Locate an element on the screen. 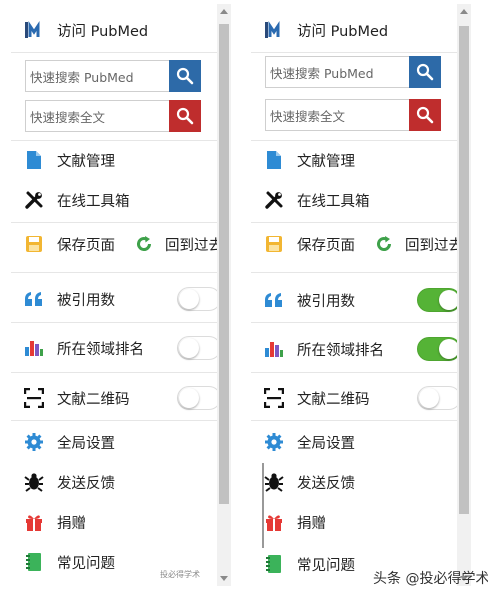  qr-scan-icon is located at coordinates (34, 398).